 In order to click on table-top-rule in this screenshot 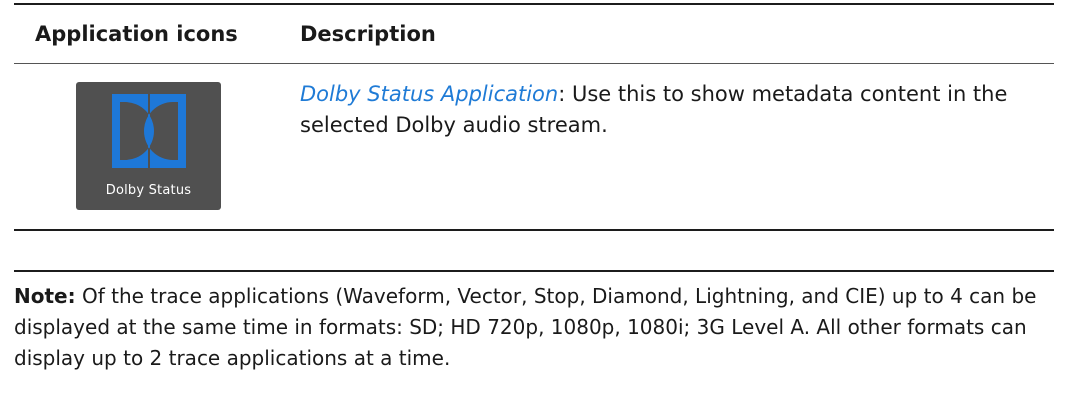, I will do `click(534, 4)`.